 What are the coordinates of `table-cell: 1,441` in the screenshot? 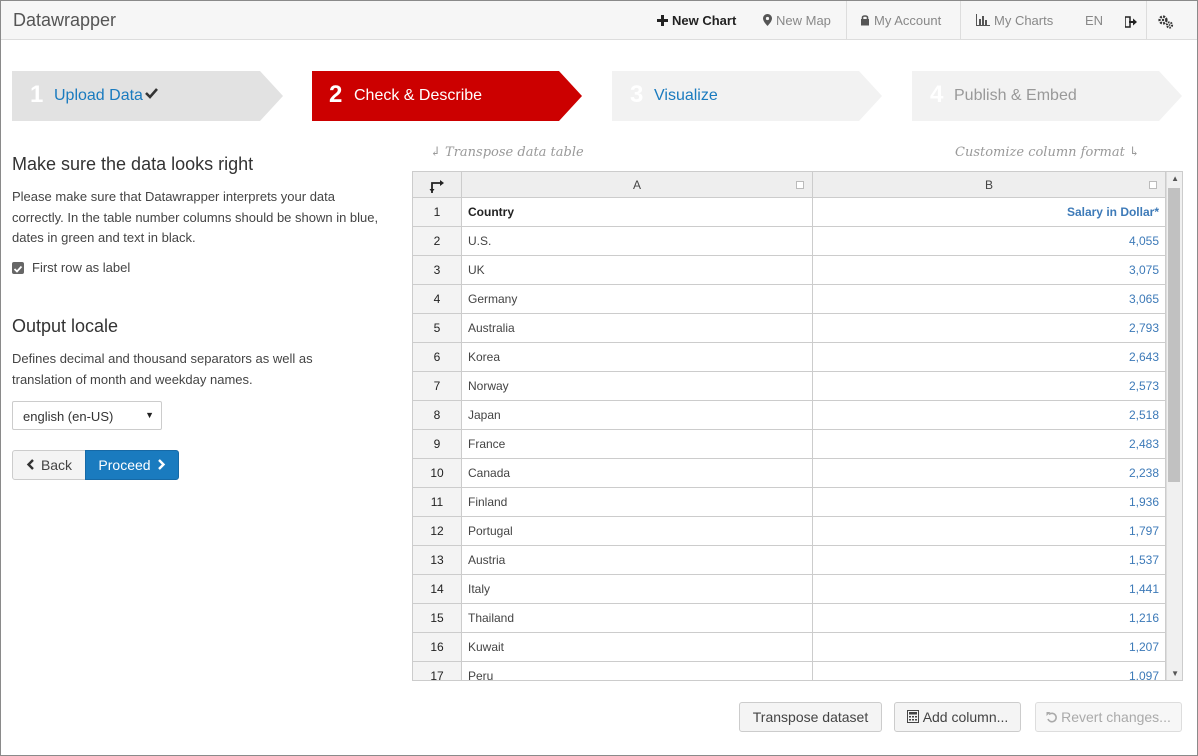 It's located at (989, 589).